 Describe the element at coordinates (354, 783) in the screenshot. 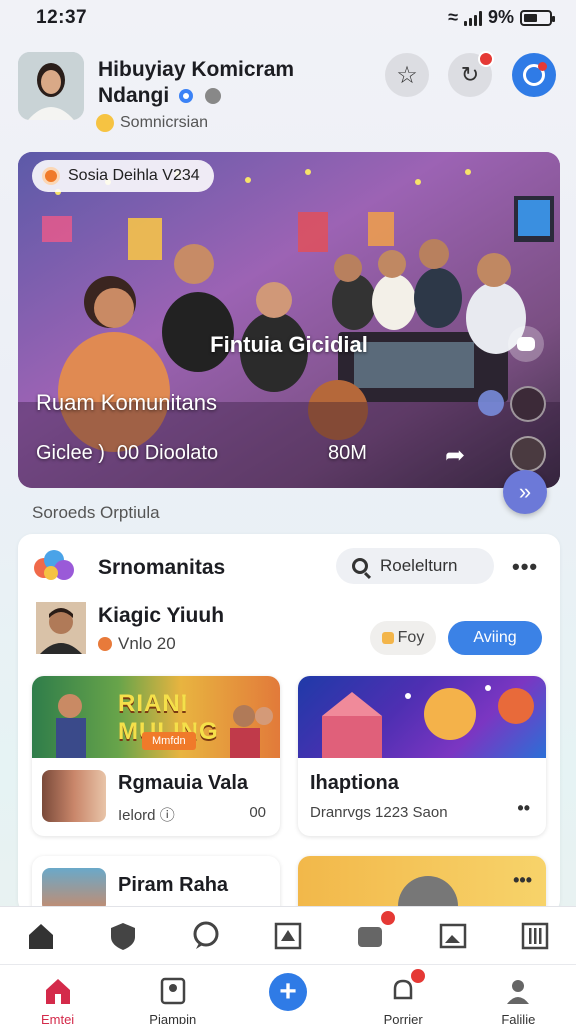

I see `post-title: Ihaptiona` at that location.